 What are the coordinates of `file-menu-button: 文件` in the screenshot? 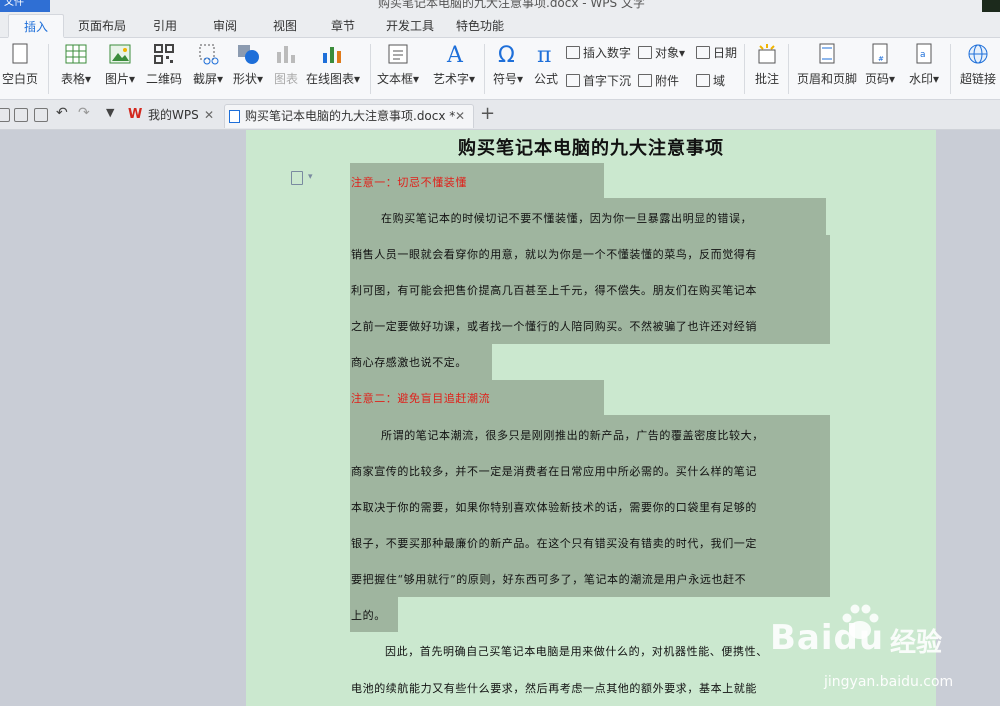 It's located at (25, 6).